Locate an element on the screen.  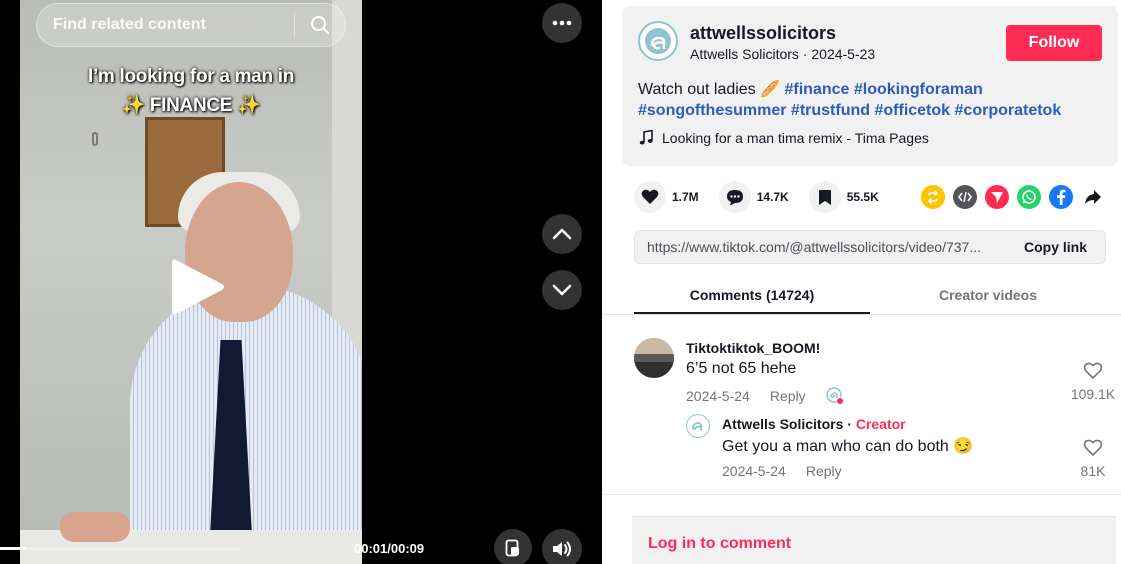
engagement-stats: 1.7M 14.7K 55.5K is located at coordinates (756, 197).